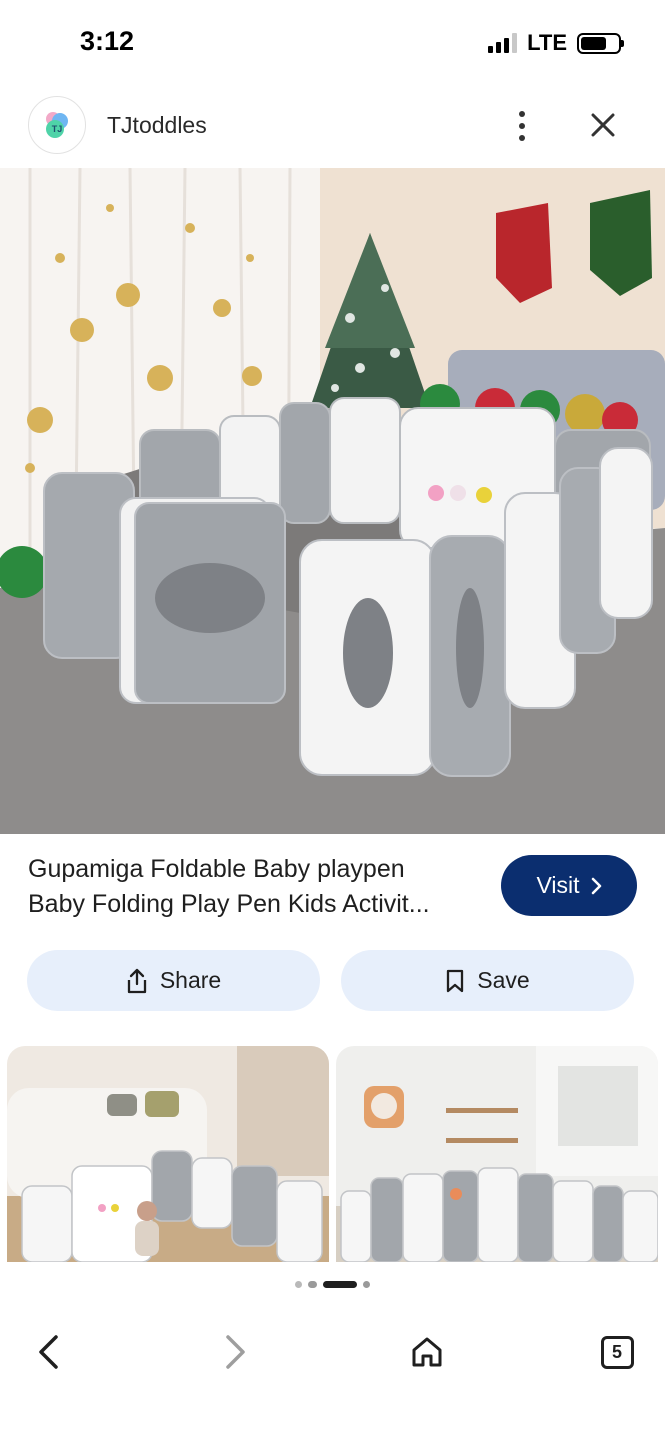 The image size is (665, 1440). I want to click on tabs-icon: 5, so click(617, 1352).